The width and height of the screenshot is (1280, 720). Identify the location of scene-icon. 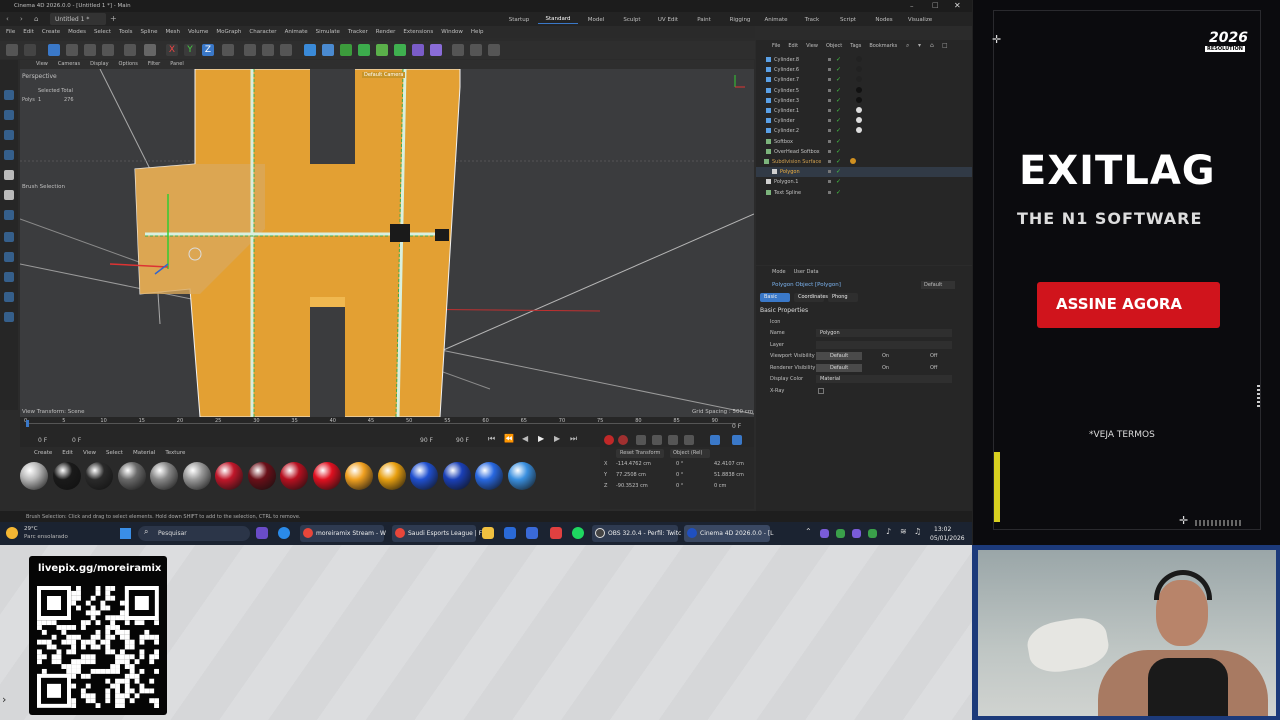
(436, 50).